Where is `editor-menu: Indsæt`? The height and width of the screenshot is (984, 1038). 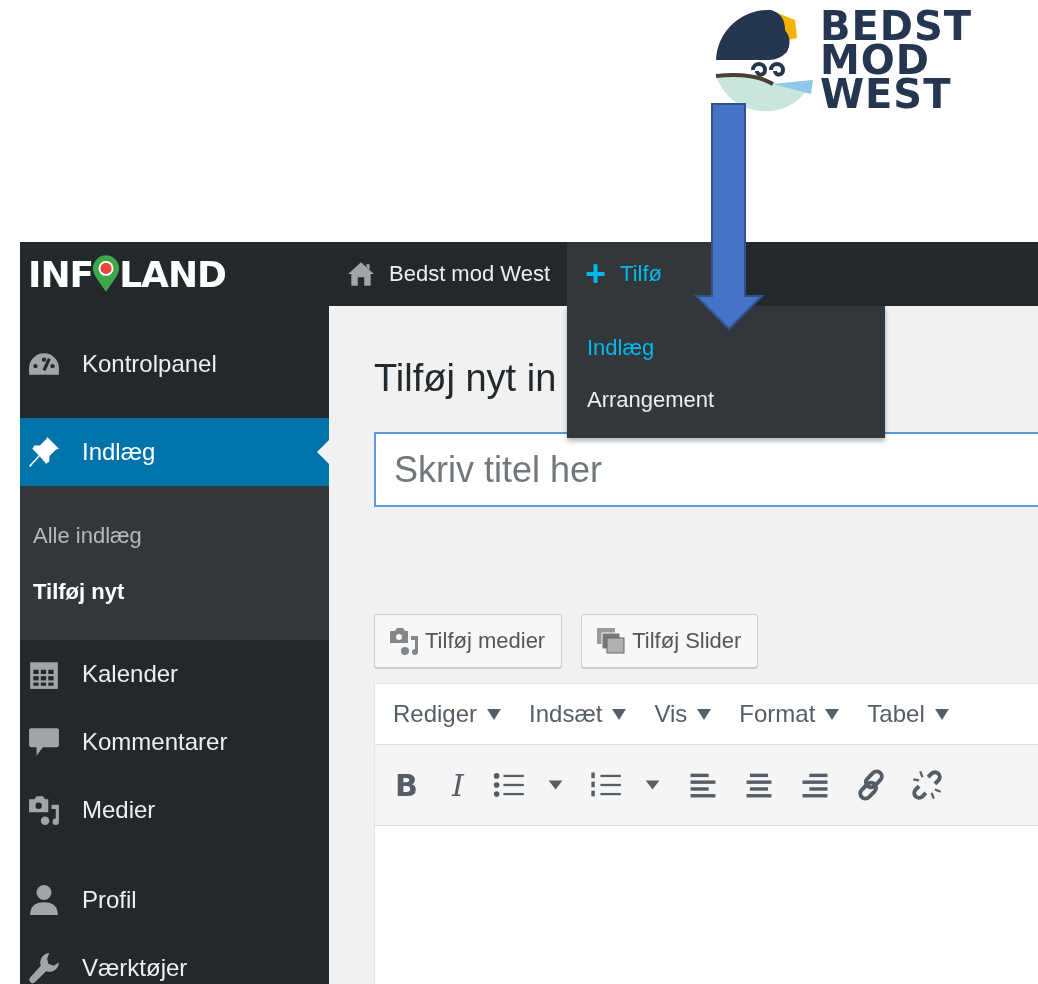
editor-menu: Indsæt is located at coordinates (578, 714).